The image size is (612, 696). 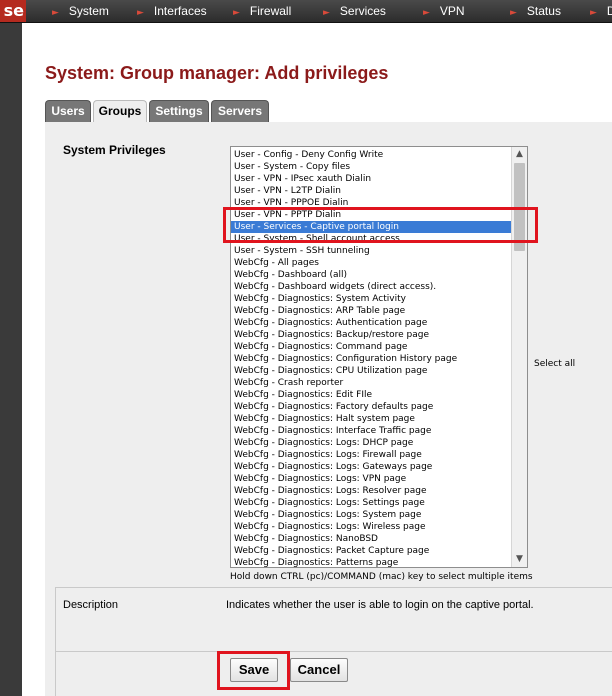 I want to click on privilege-option: WebCfg - Crash reporter, so click(x=372, y=383).